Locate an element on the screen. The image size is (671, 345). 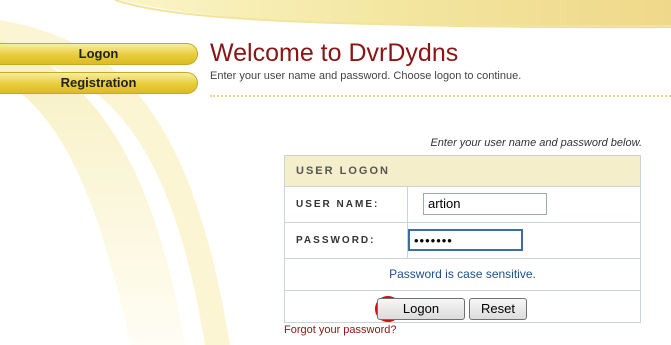
password-label: PASSWORD: is located at coordinates (336, 240).